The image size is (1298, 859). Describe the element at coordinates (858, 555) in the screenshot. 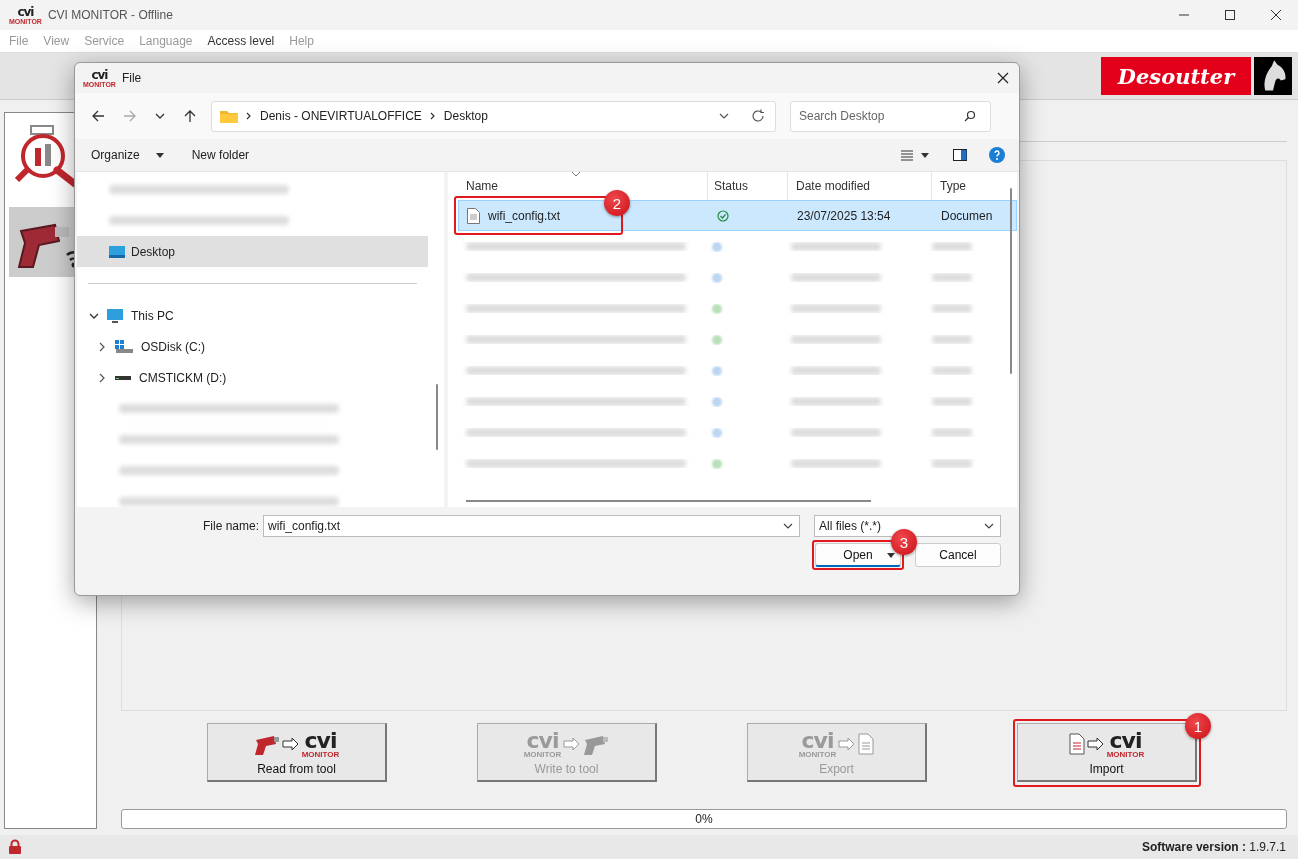

I see `open-button: Open` at that location.